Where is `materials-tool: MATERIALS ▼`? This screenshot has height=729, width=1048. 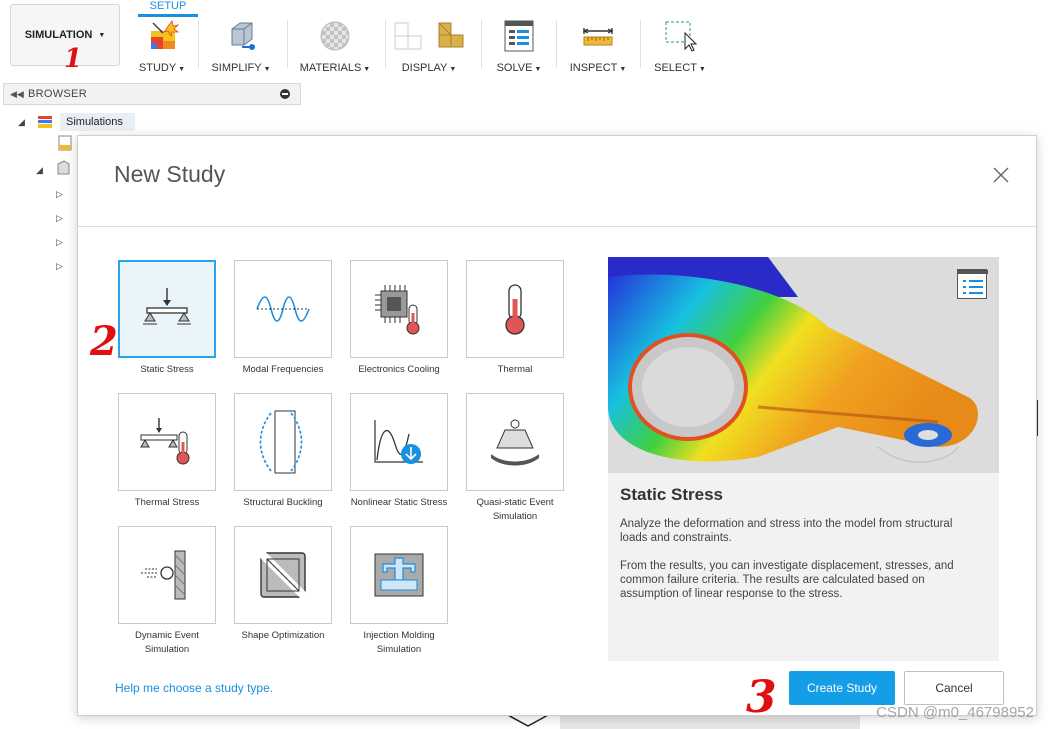 materials-tool: MATERIALS ▼ is located at coordinates (335, 46).